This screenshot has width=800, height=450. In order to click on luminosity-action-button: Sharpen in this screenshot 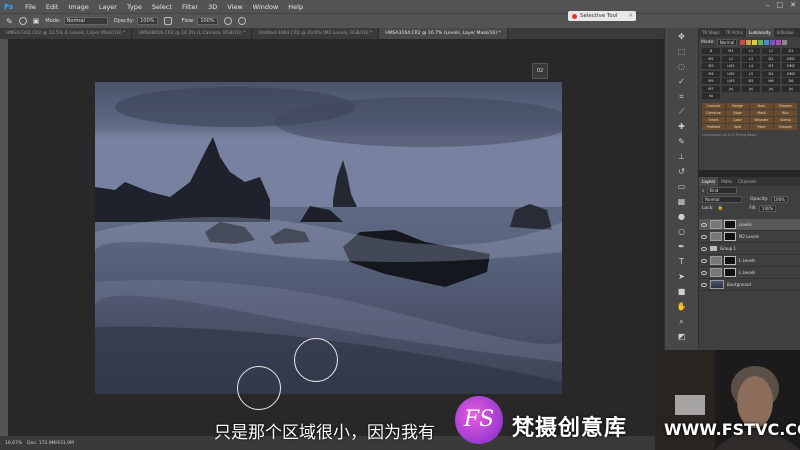, I will do `click(785, 106)`.